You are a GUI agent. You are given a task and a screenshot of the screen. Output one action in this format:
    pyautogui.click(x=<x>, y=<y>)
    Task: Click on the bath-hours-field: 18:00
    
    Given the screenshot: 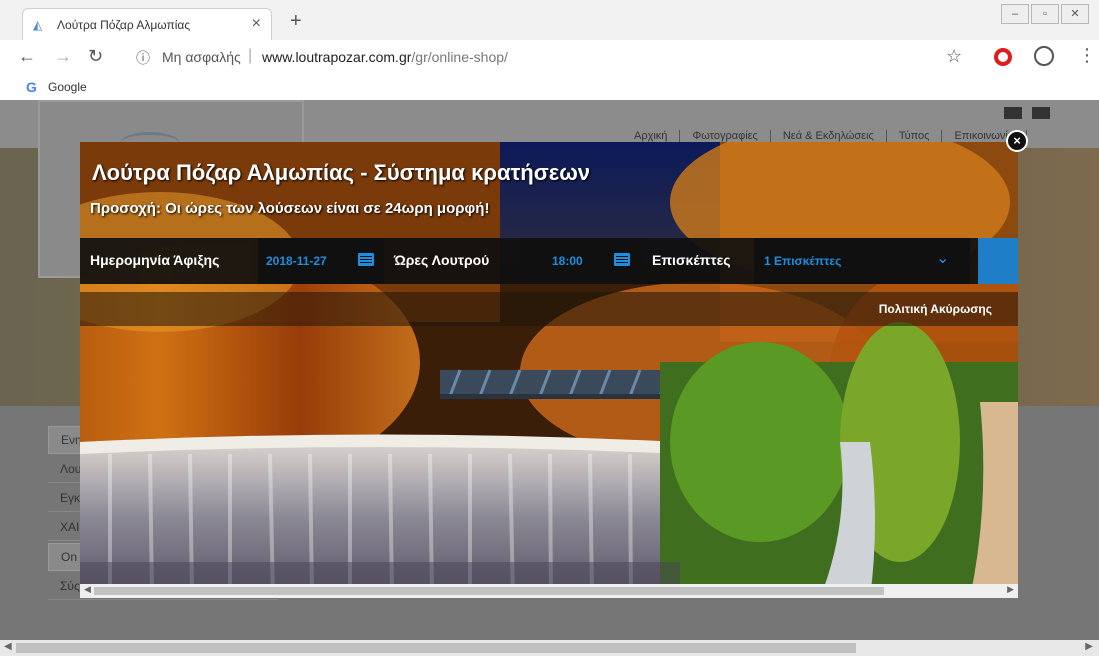 What is the action you would take?
    pyautogui.click(x=581, y=261)
    